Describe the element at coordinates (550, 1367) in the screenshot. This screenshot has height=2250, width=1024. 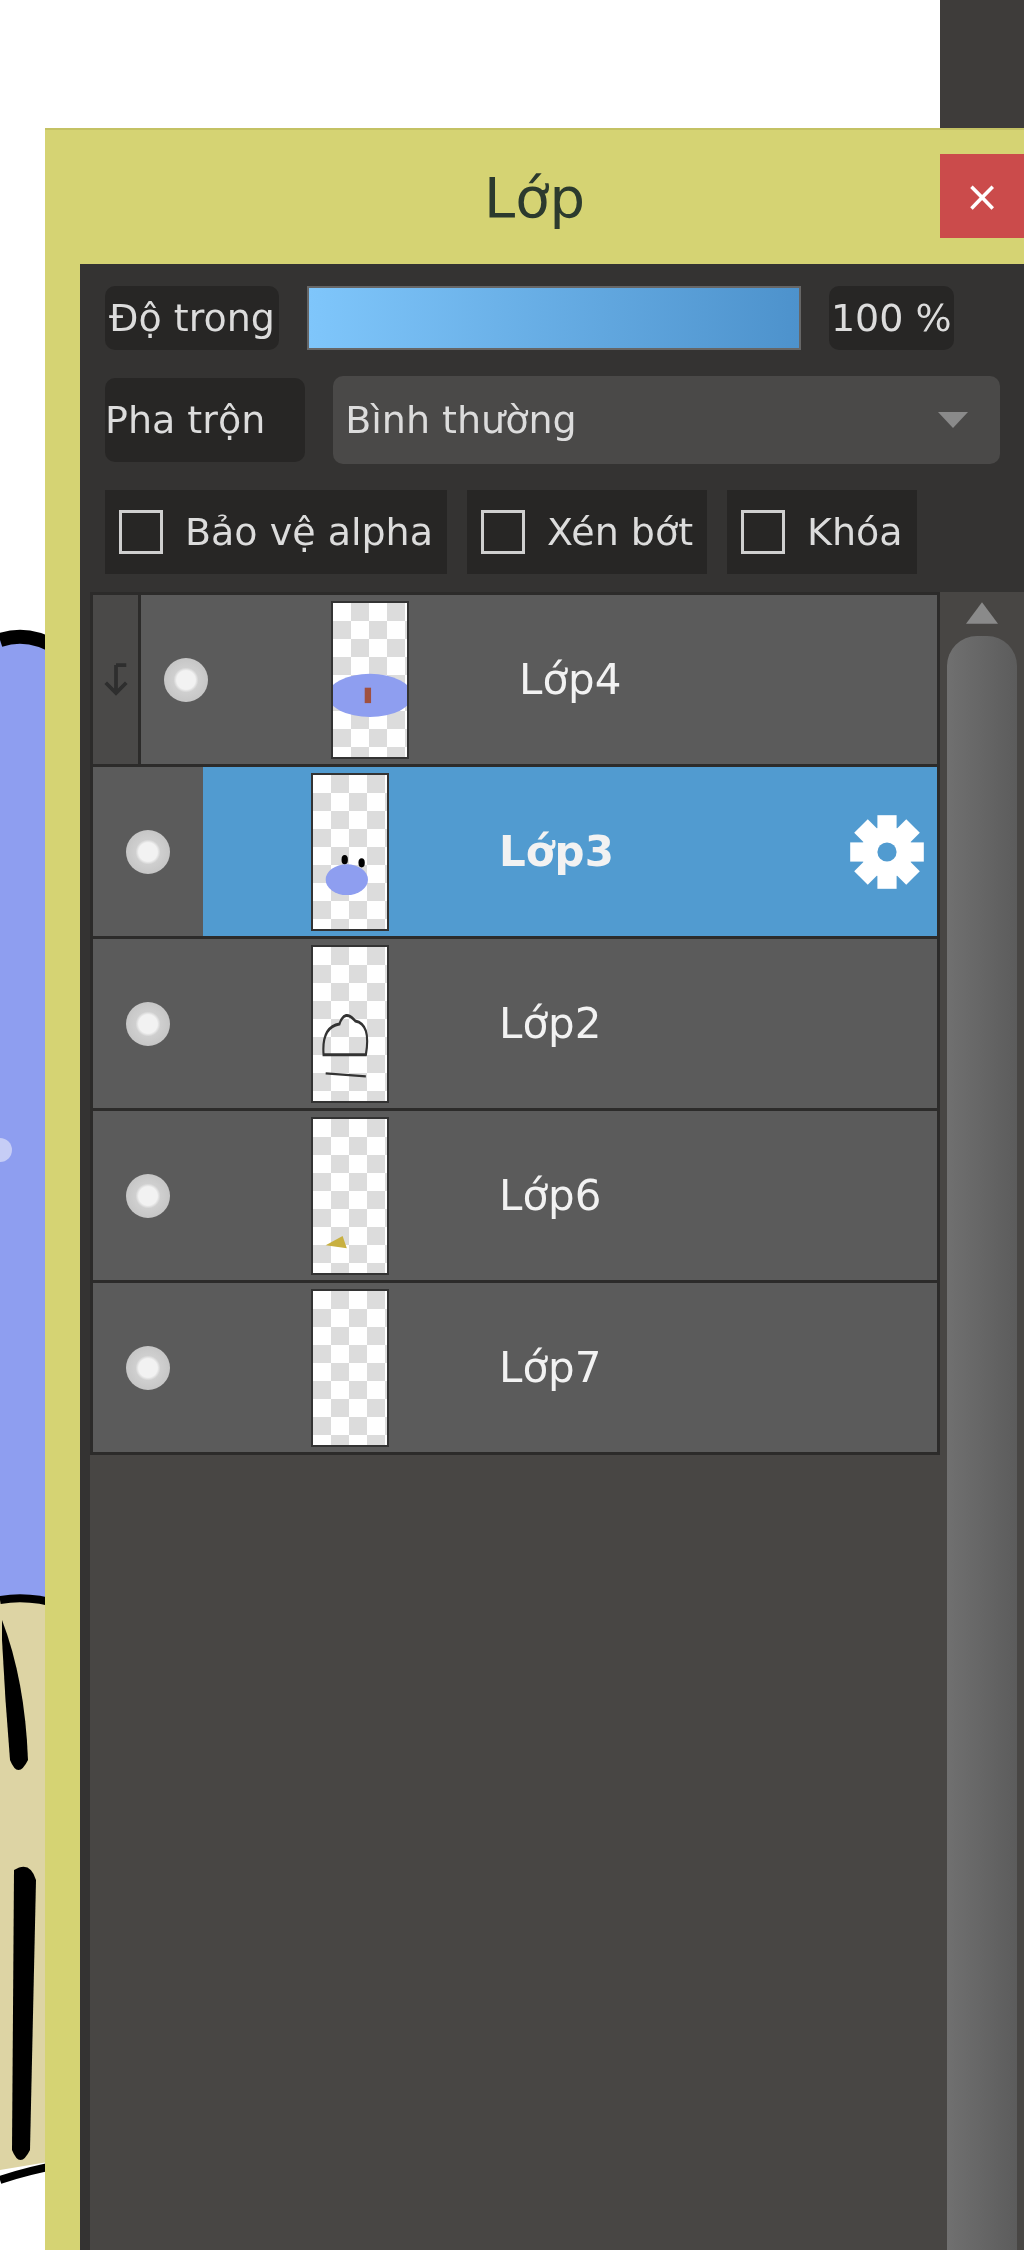
I see `layer-name: Lớp7` at that location.